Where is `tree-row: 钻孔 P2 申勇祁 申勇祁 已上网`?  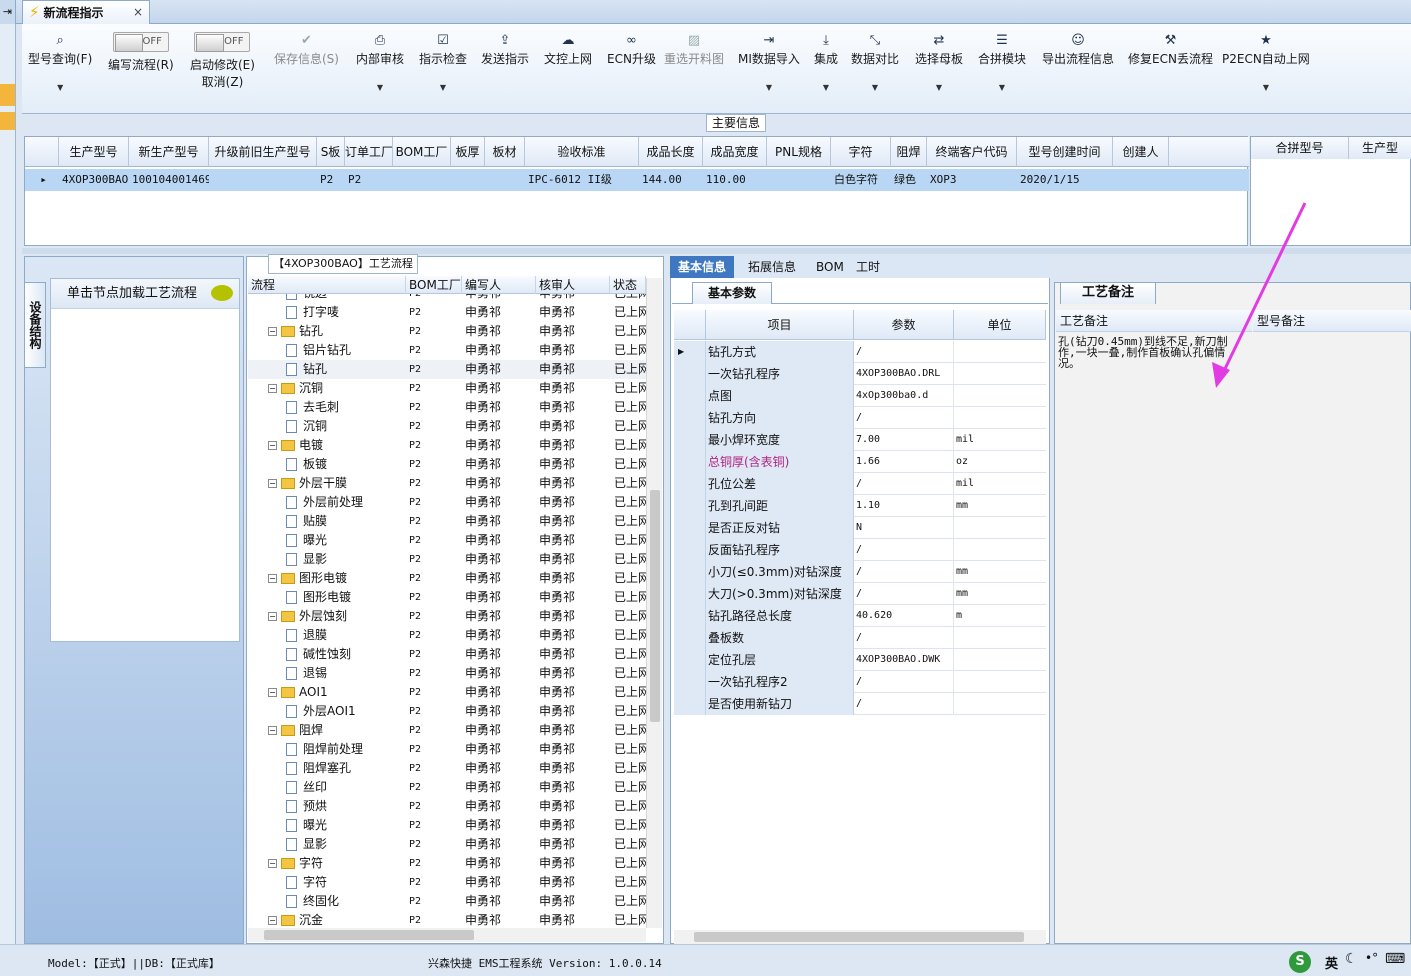 tree-row: 钻孔 P2 申勇祁 申勇祁 已上网 is located at coordinates (447, 369).